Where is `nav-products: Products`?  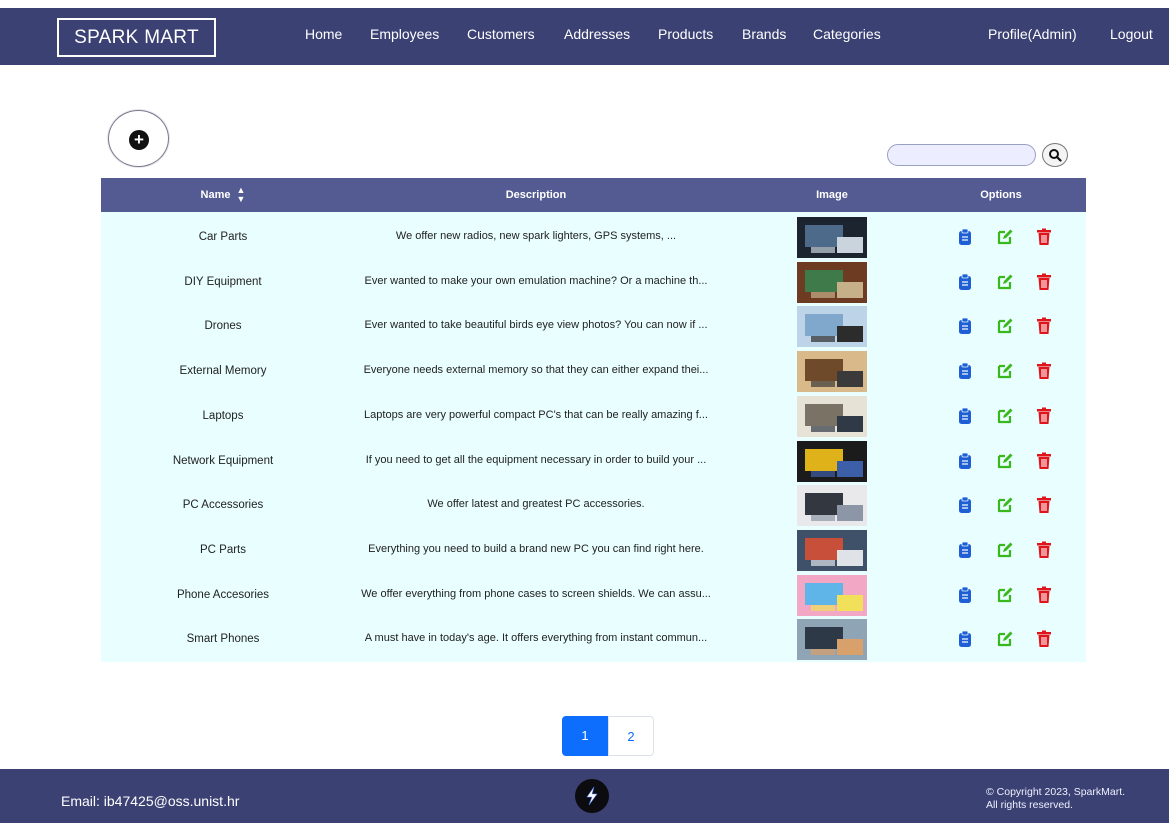
nav-products: Products is located at coordinates (685, 34).